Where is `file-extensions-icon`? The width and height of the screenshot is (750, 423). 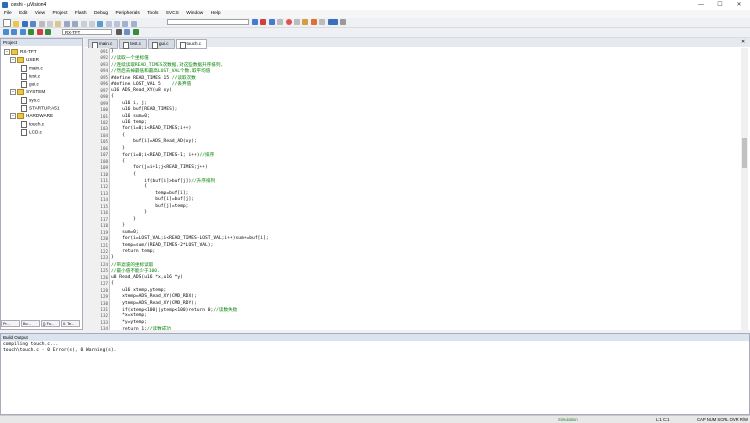 file-extensions-icon is located at coordinates (127, 32).